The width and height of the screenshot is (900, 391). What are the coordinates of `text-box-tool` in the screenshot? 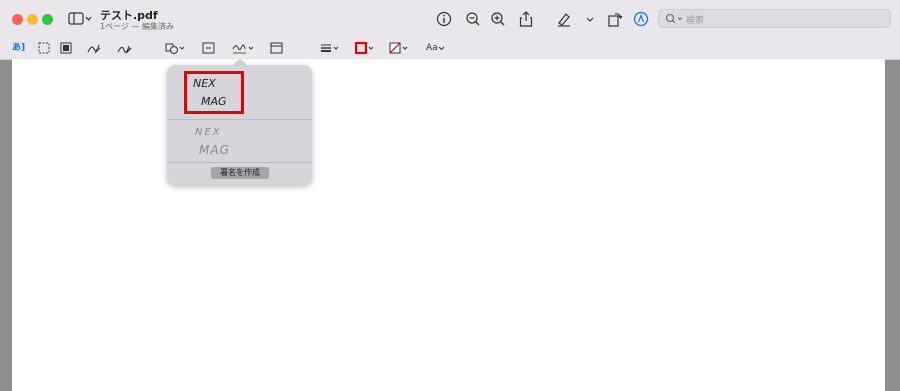 It's located at (209, 48).